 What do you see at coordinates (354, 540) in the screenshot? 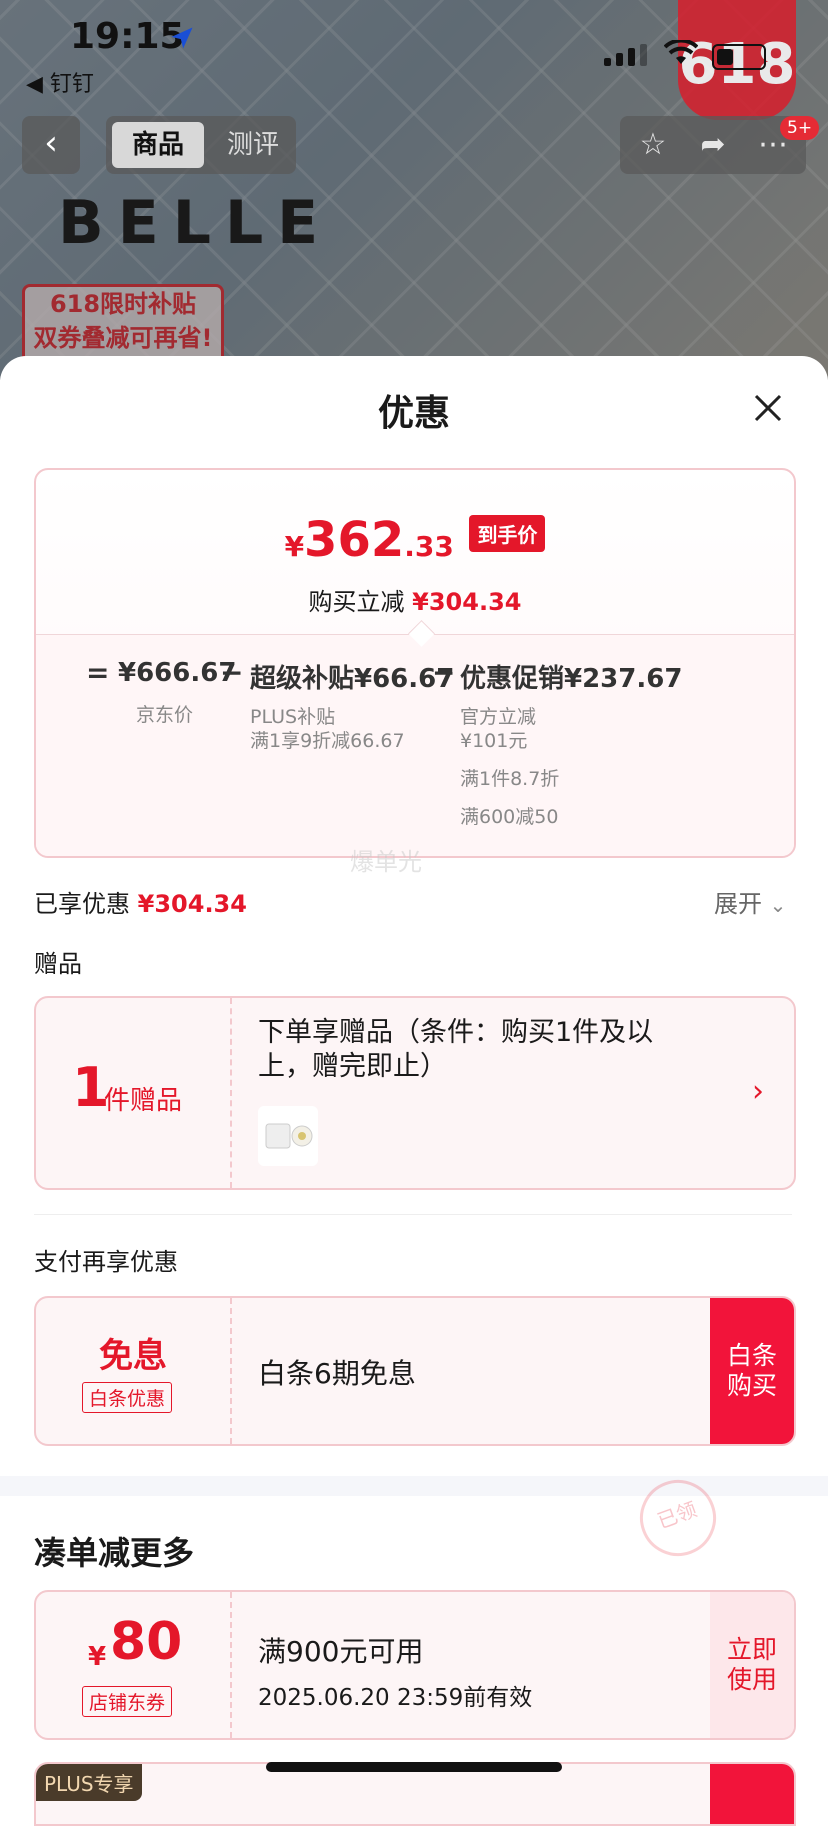
I see `price-integer: 362` at bounding box center [354, 540].